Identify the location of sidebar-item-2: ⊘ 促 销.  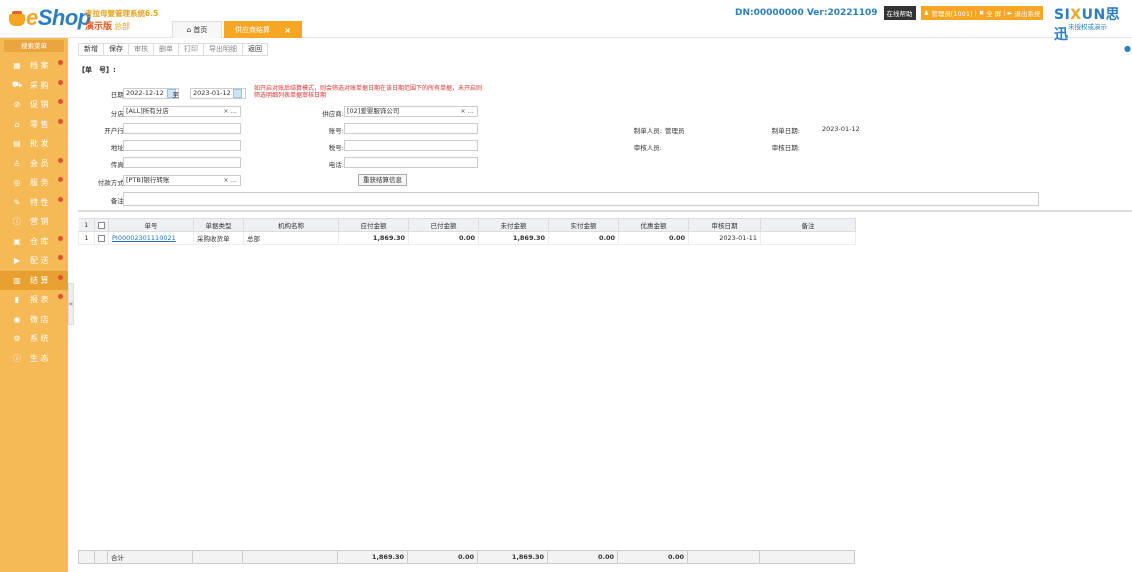
(34, 105).